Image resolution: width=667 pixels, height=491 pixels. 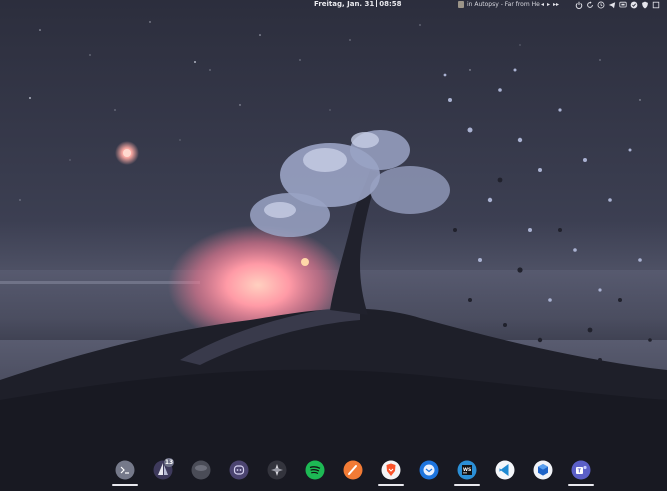 I want to click on telegram-icon, so click(x=612, y=5).